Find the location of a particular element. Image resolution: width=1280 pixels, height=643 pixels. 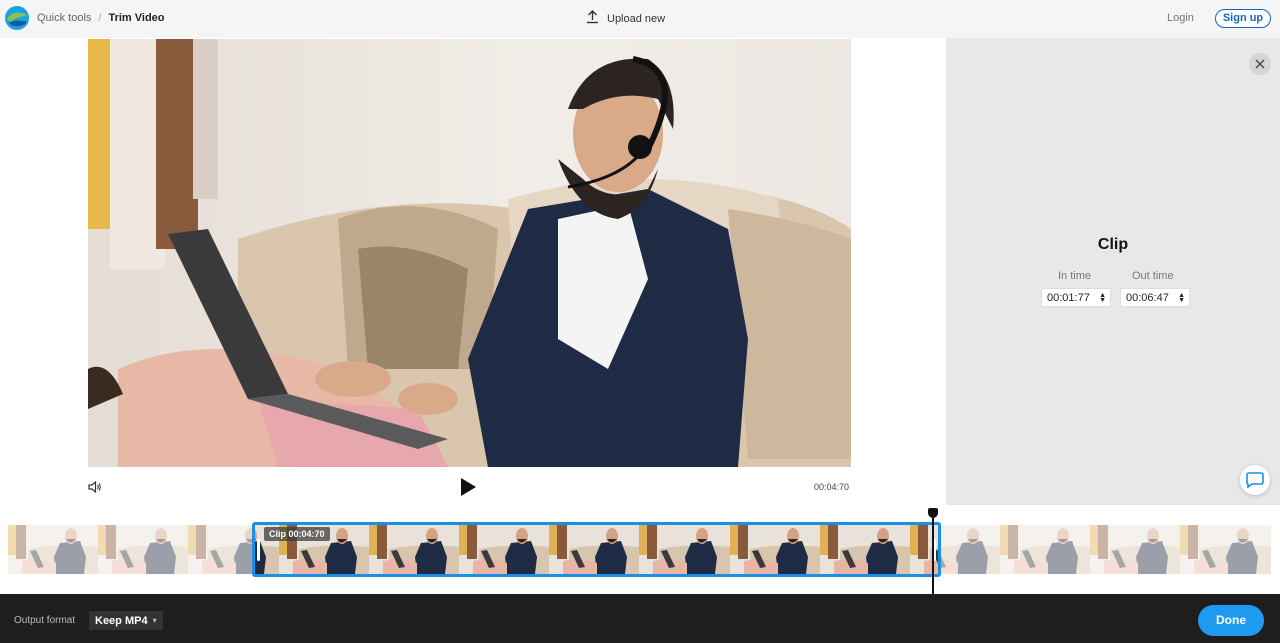

timeline-dim-left is located at coordinates (130, 549).